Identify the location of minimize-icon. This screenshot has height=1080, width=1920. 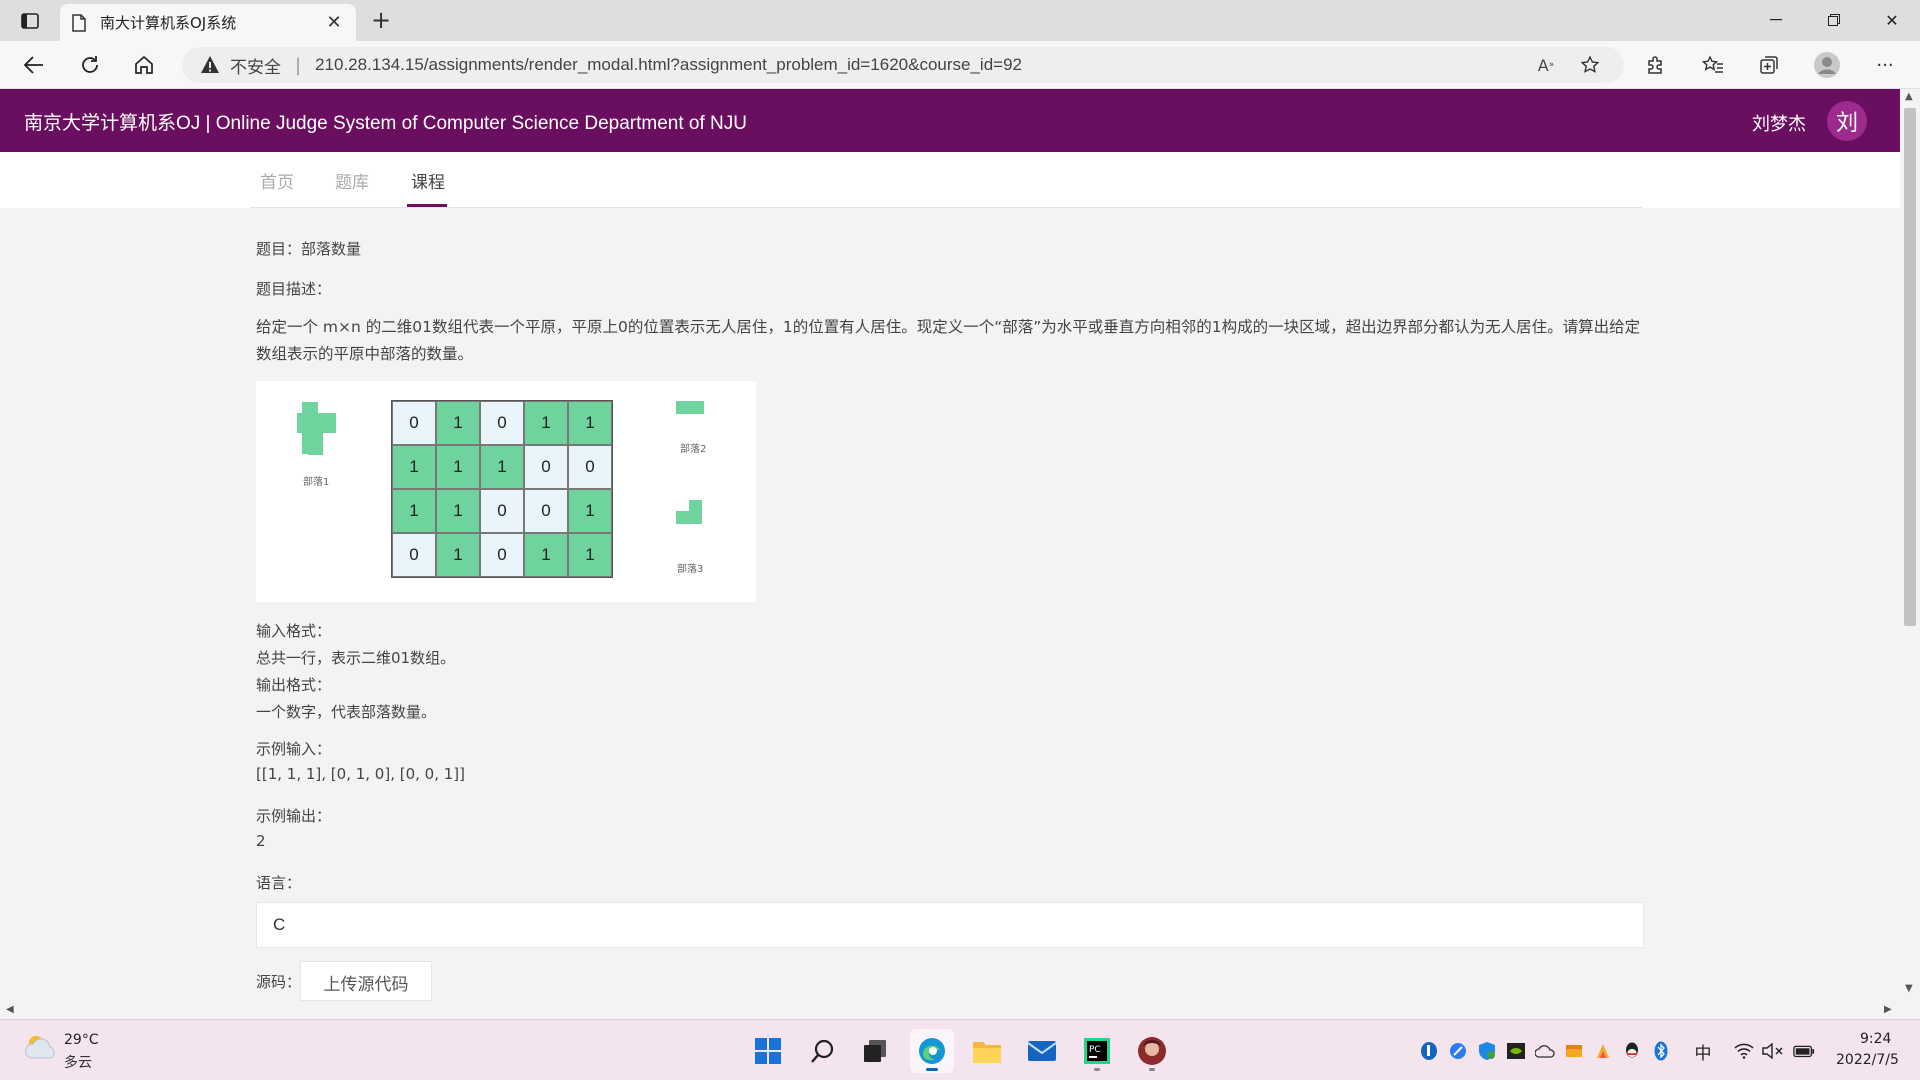
(1776, 20).